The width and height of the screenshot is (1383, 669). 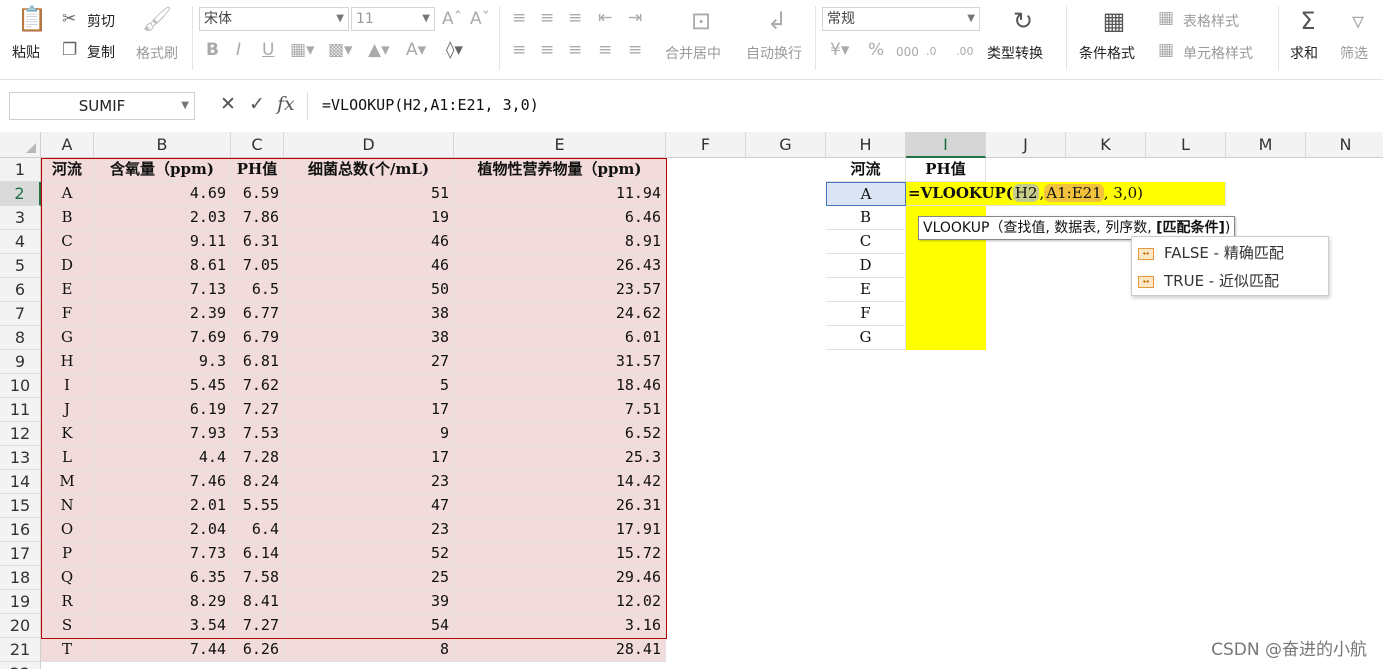 I want to click on align-middle-icon: ≡, so click(x=547, y=18).